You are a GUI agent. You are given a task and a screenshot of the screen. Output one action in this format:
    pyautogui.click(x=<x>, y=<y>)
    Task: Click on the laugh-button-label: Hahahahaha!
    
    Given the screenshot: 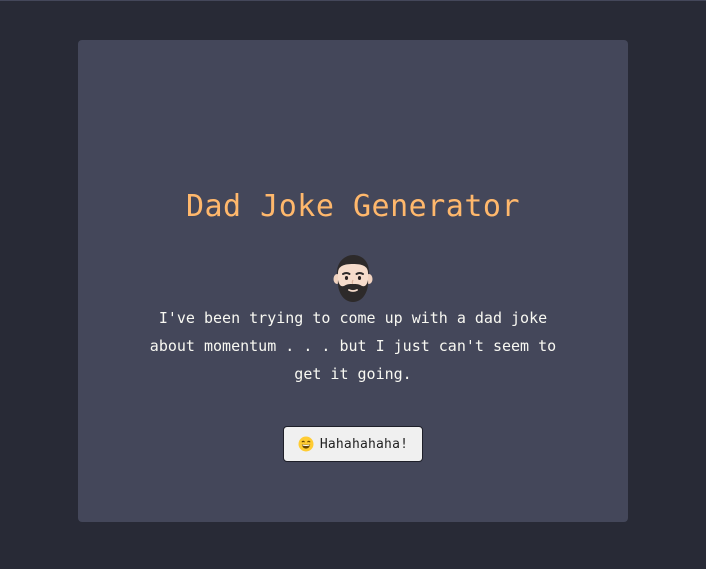 What is the action you would take?
    pyautogui.click(x=364, y=444)
    